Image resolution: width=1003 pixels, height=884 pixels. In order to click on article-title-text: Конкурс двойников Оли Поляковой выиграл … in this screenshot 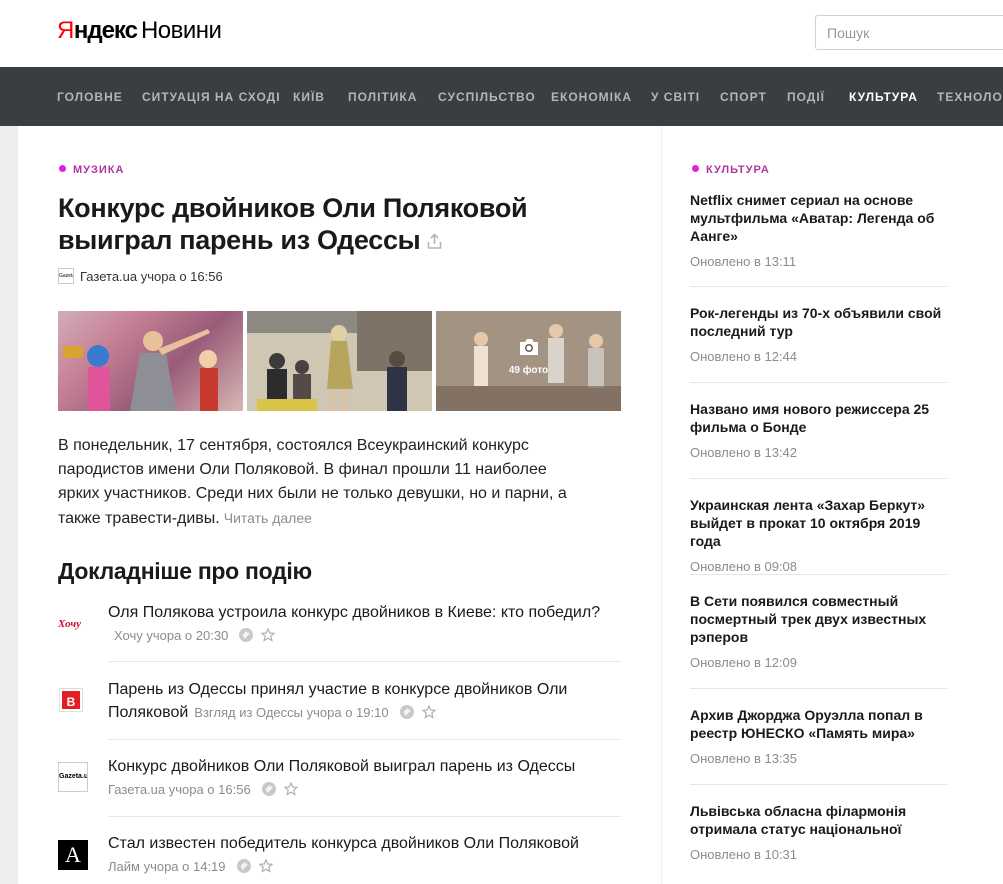, I will do `click(293, 224)`.